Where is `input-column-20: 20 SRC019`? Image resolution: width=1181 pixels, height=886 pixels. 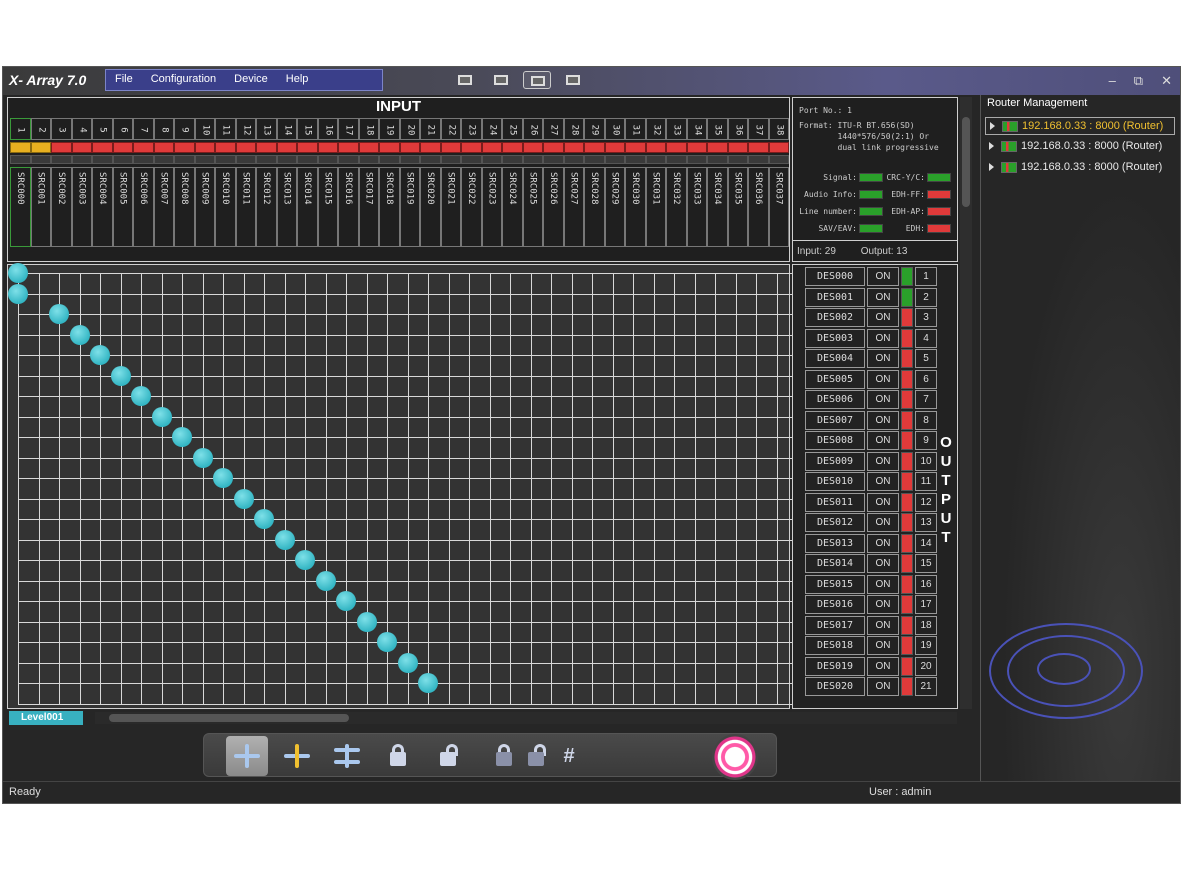
input-column-20: 20 SRC019 is located at coordinates (409, 182).